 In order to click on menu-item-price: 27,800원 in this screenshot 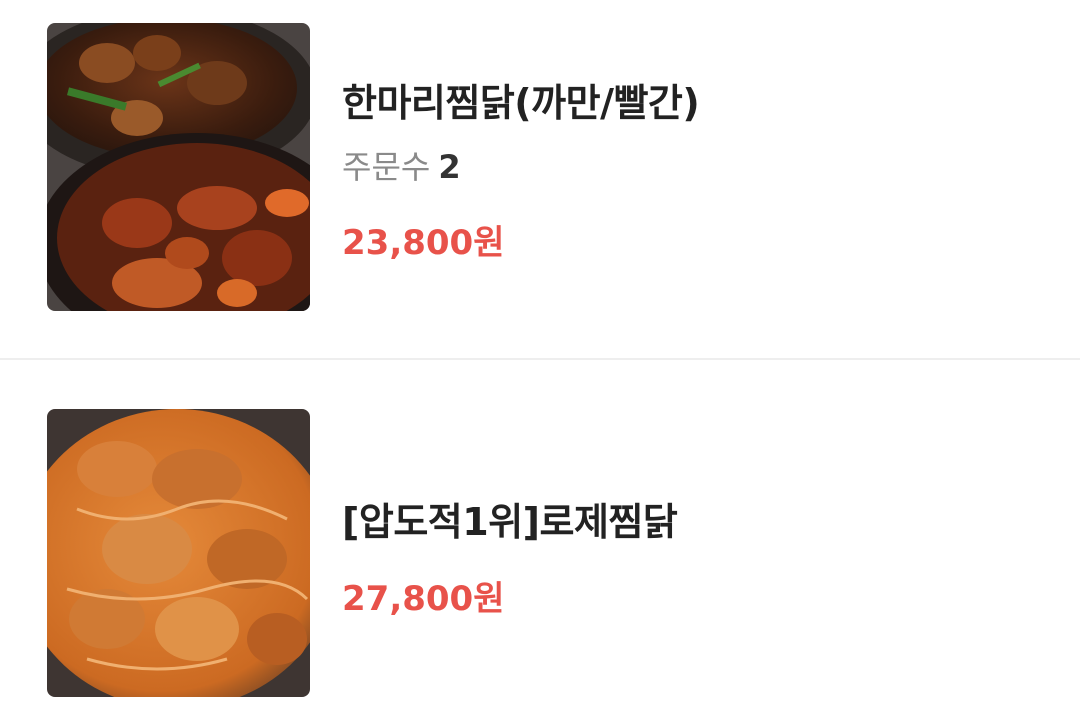, I will do `click(423, 599)`.